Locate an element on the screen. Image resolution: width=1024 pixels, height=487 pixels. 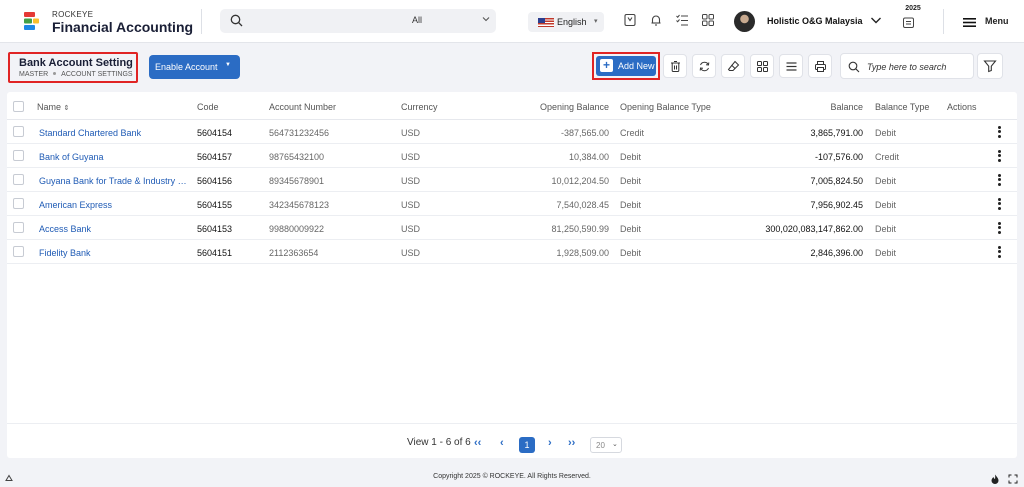
account-name-link: Fidelity Bank is located at coordinates (113, 253).